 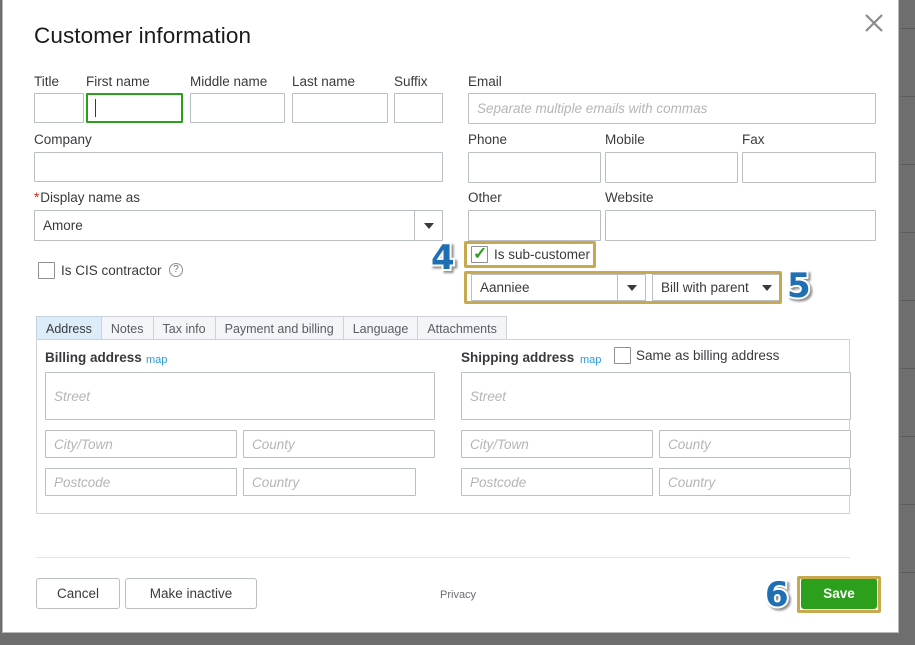 What do you see at coordinates (380, 328) in the screenshot?
I see `tab-language: Language` at bounding box center [380, 328].